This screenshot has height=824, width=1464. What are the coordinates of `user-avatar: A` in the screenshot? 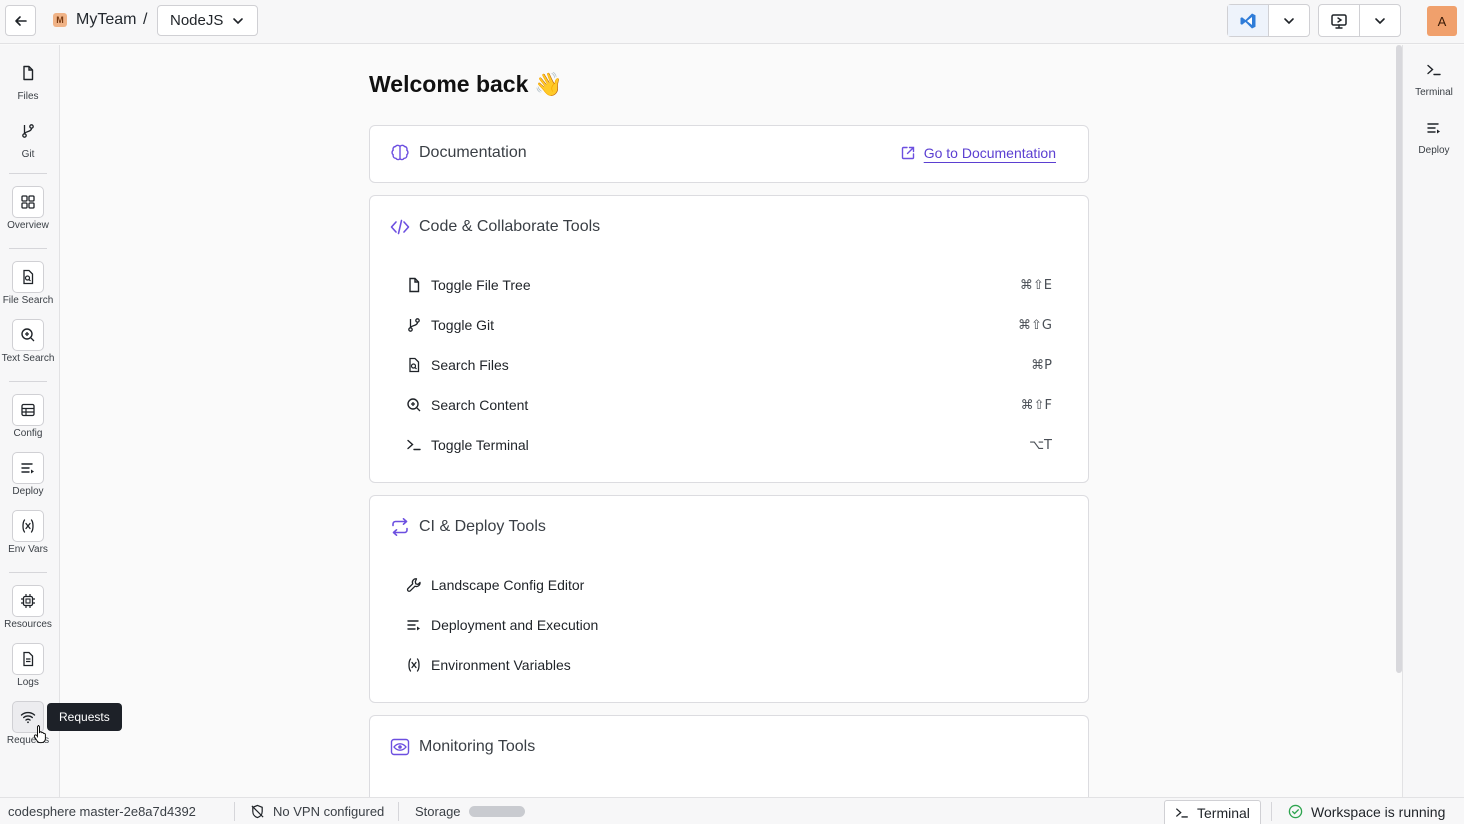 It's located at (1442, 21).